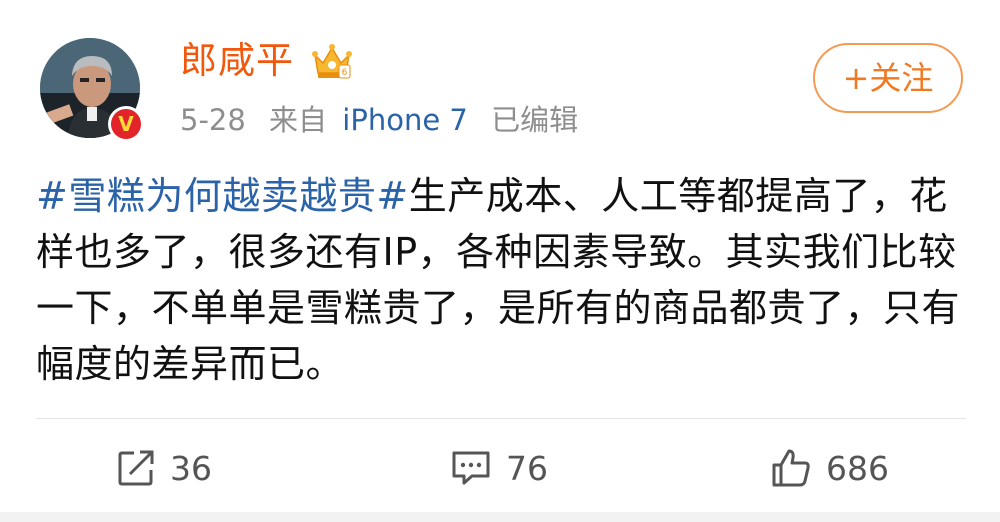 The width and height of the screenshot is (1000, 522). I want to click on post-meta: 5-28 来自 iPhone 7 已编辑, so click(386, 120).